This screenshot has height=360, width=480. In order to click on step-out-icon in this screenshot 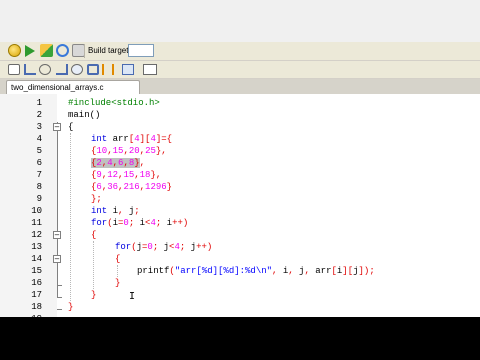, I will do `click(77, 69)`.